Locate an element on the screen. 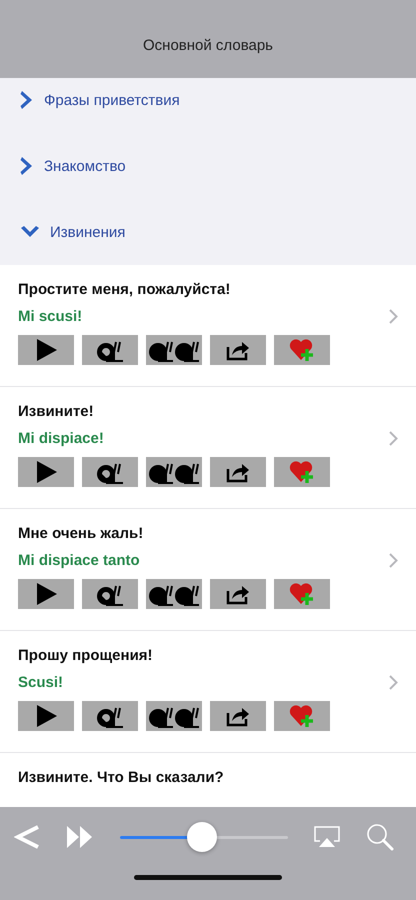  category-item: Извинения is located at coordinates (208, 232).